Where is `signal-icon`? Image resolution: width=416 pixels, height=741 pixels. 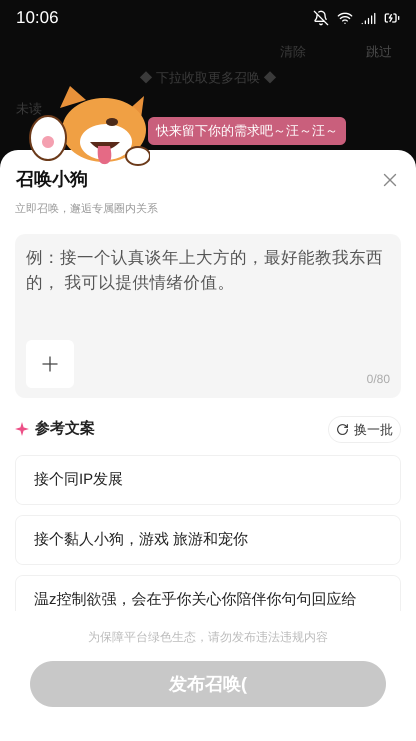 signal-icon is located at coordinates (368, 18).